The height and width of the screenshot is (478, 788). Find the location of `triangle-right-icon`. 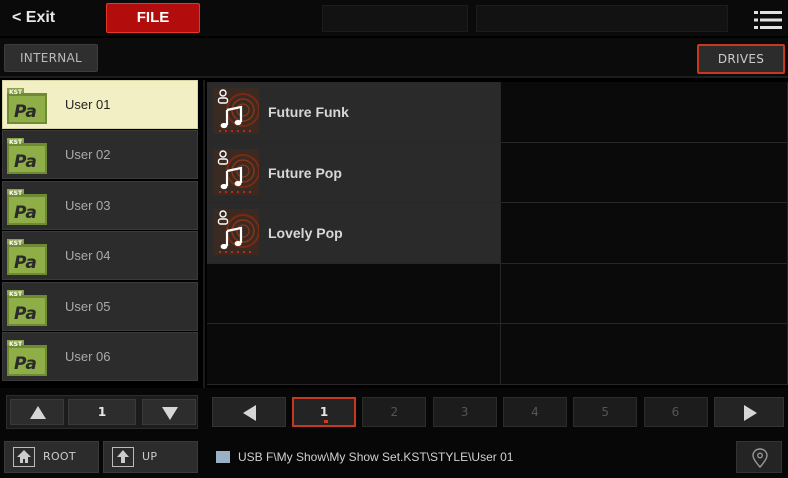

triangle-right-icon is located at coordinates (750, 413).